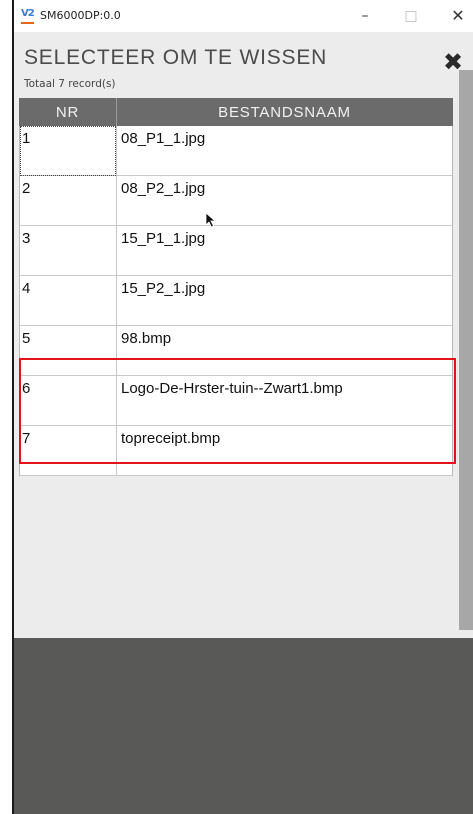  Describe the element at coordinates (211, 220) in the screenshot. I see `mouse-cursor-icon` at that location.